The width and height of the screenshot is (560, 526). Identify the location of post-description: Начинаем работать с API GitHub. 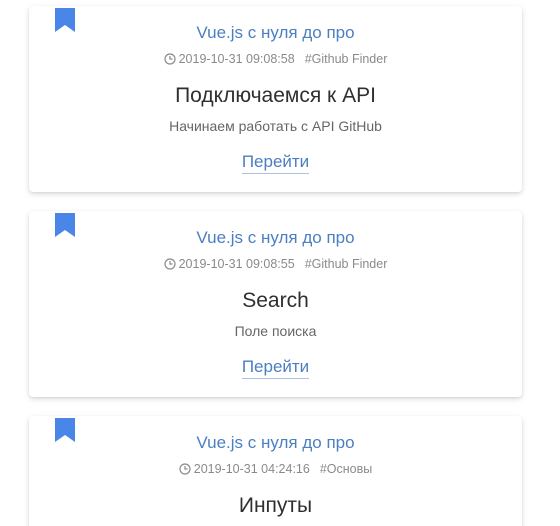
(275, 126).